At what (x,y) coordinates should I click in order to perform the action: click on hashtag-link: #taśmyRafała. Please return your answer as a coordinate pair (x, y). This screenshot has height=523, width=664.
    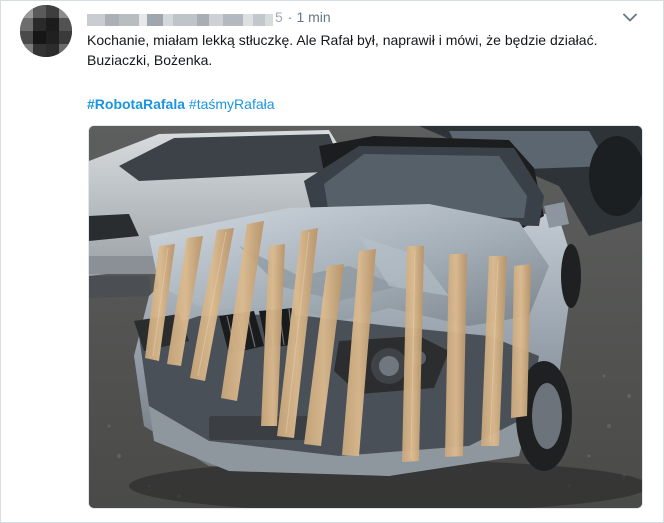
    Looking at the image, I should click on (232, 104).